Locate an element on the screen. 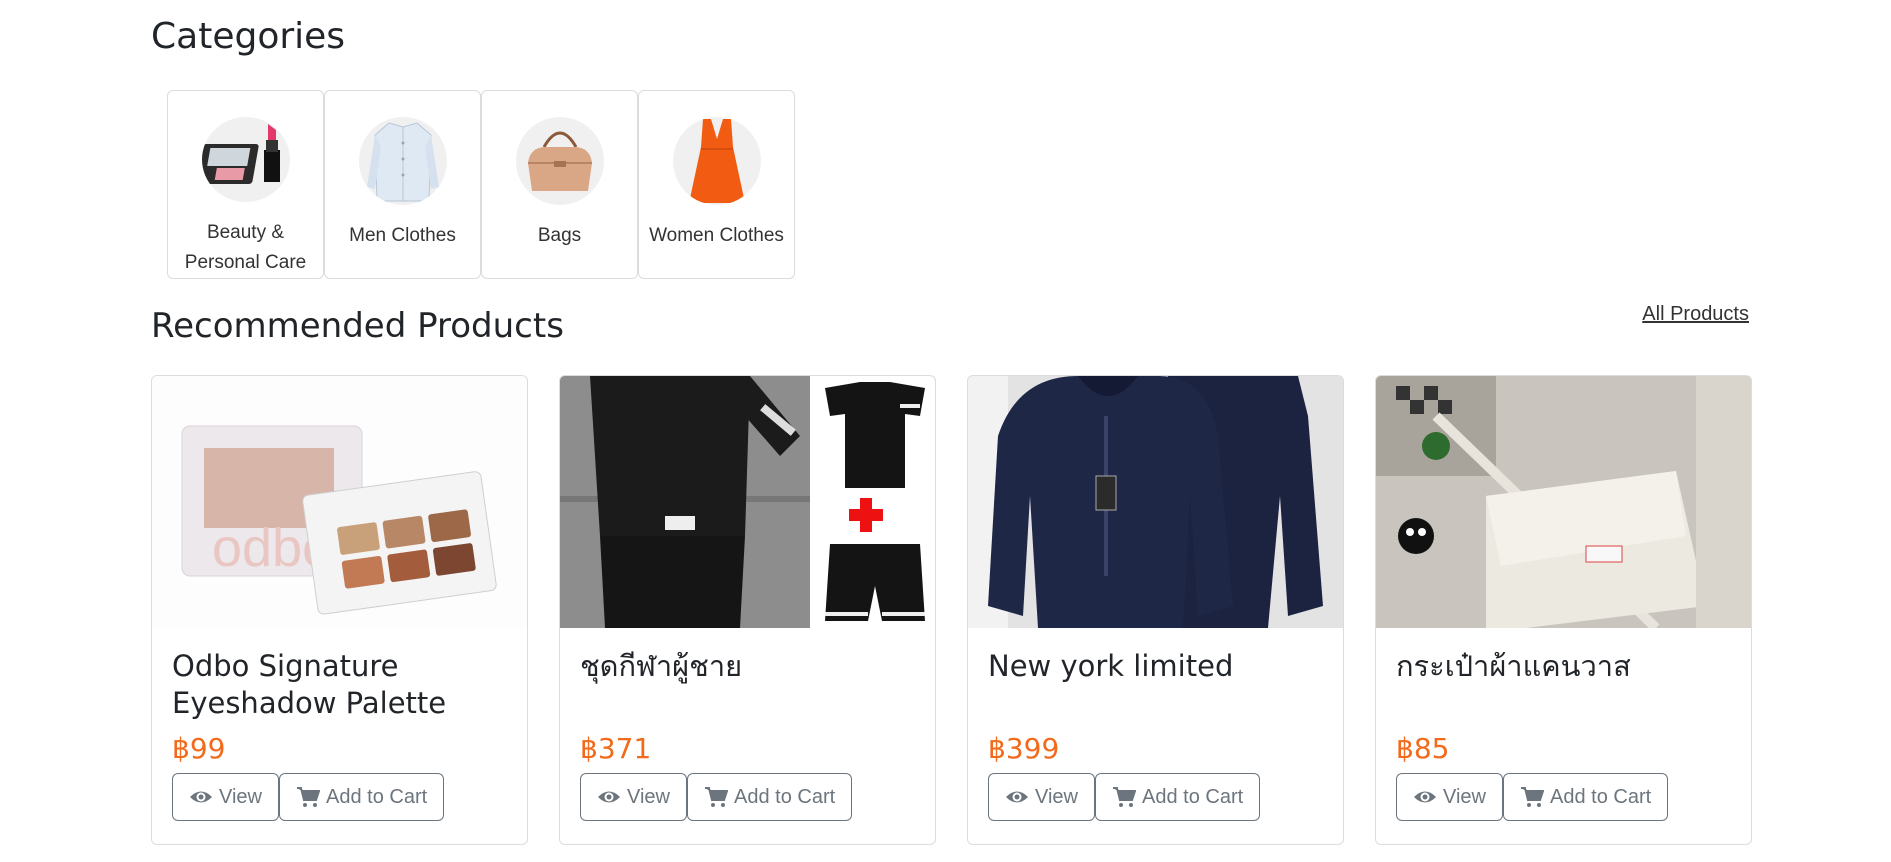 Image resolution: width=1891 pixels, height=862 pixels. cosmetics-image is located at coordinates (245, 159).